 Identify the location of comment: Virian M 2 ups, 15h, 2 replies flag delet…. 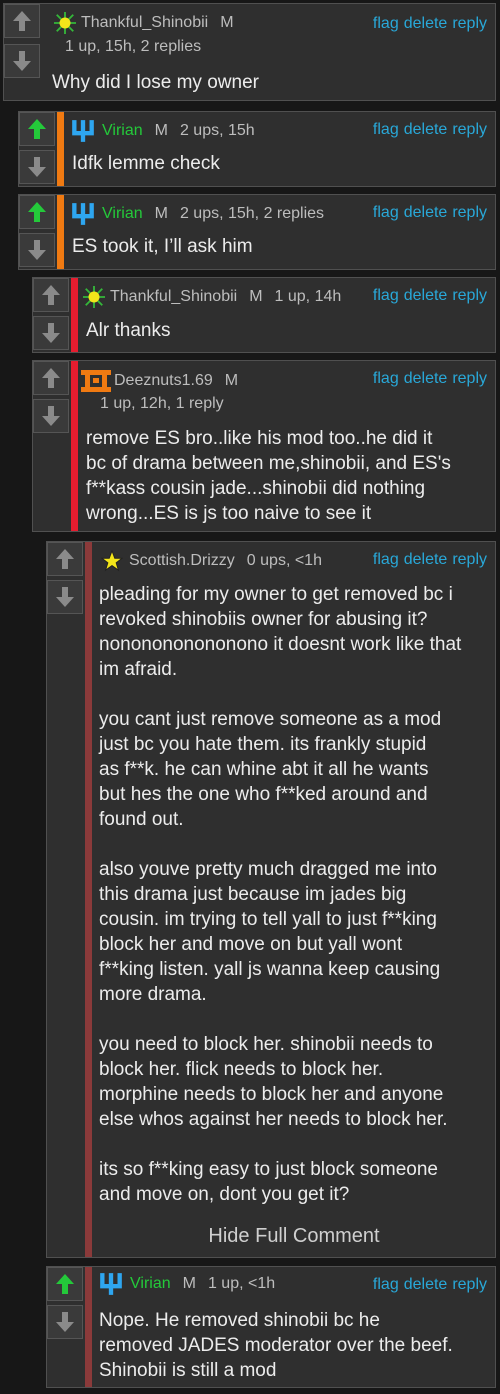
(257, 232).